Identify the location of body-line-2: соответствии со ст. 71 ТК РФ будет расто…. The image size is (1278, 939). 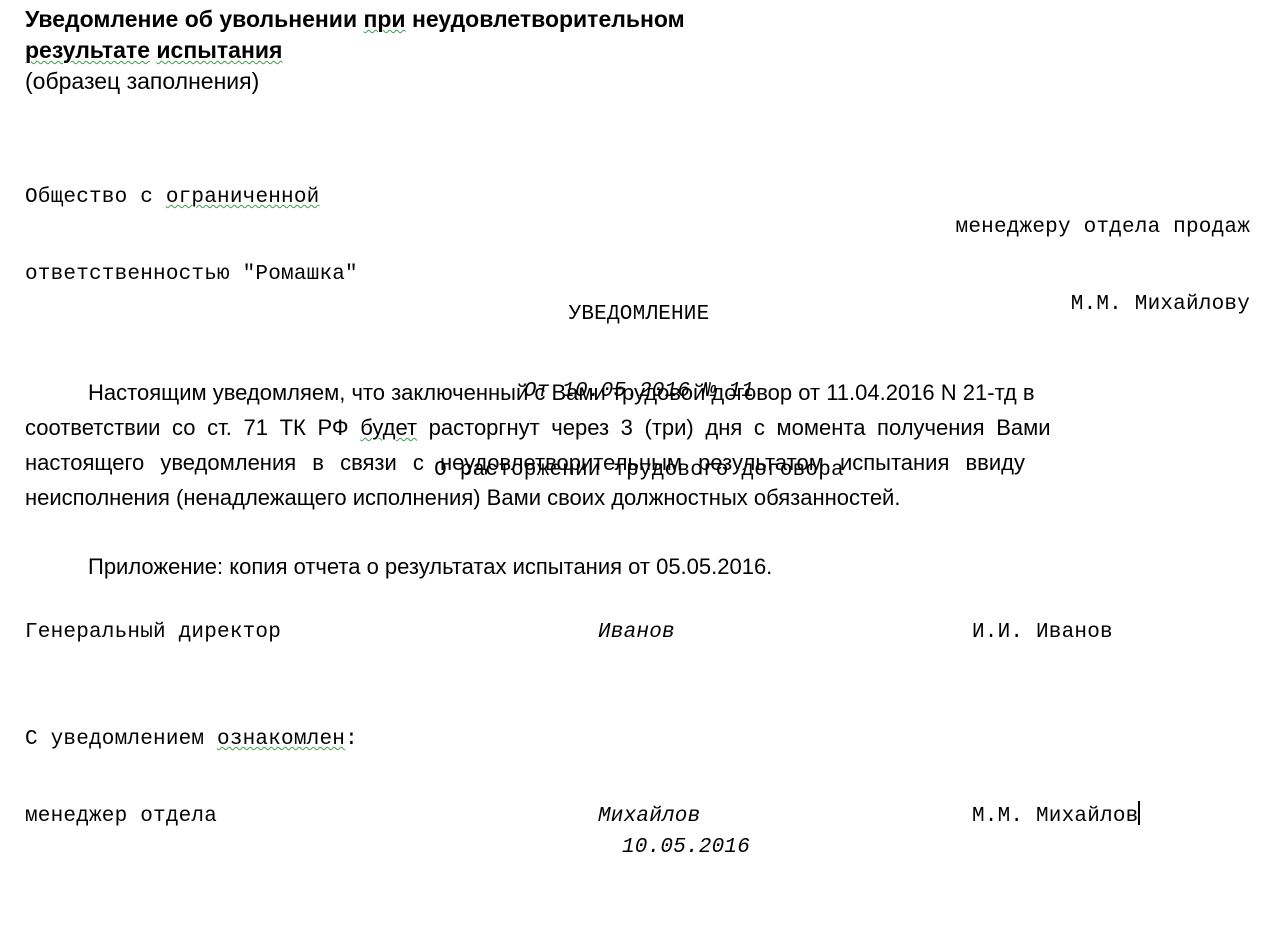
(639, 427).